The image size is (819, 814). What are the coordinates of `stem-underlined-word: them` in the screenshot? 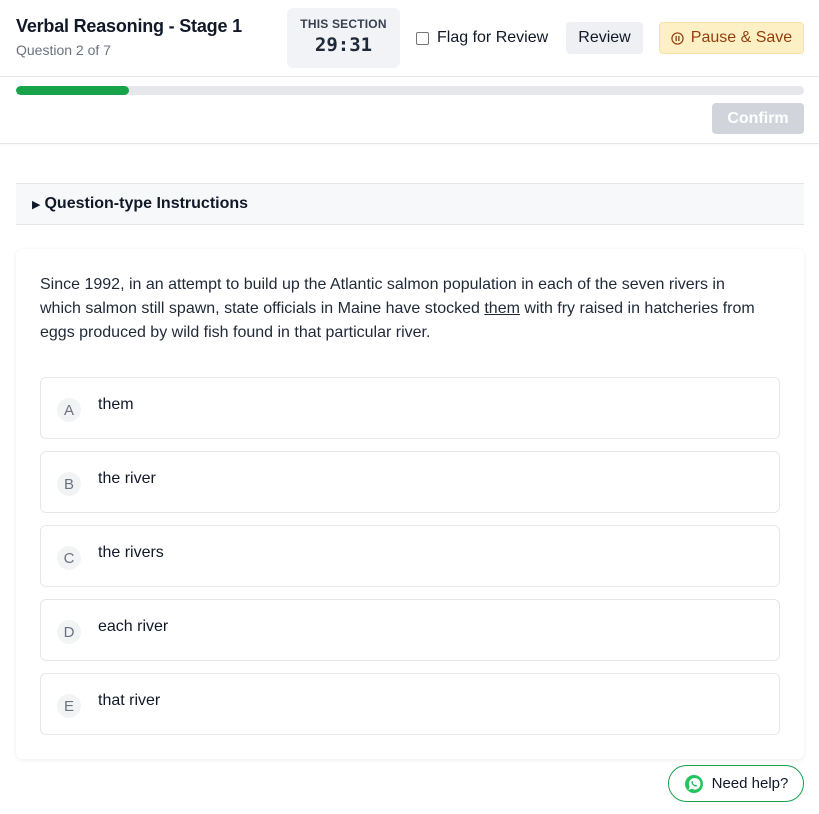 It's located at (502, 308).